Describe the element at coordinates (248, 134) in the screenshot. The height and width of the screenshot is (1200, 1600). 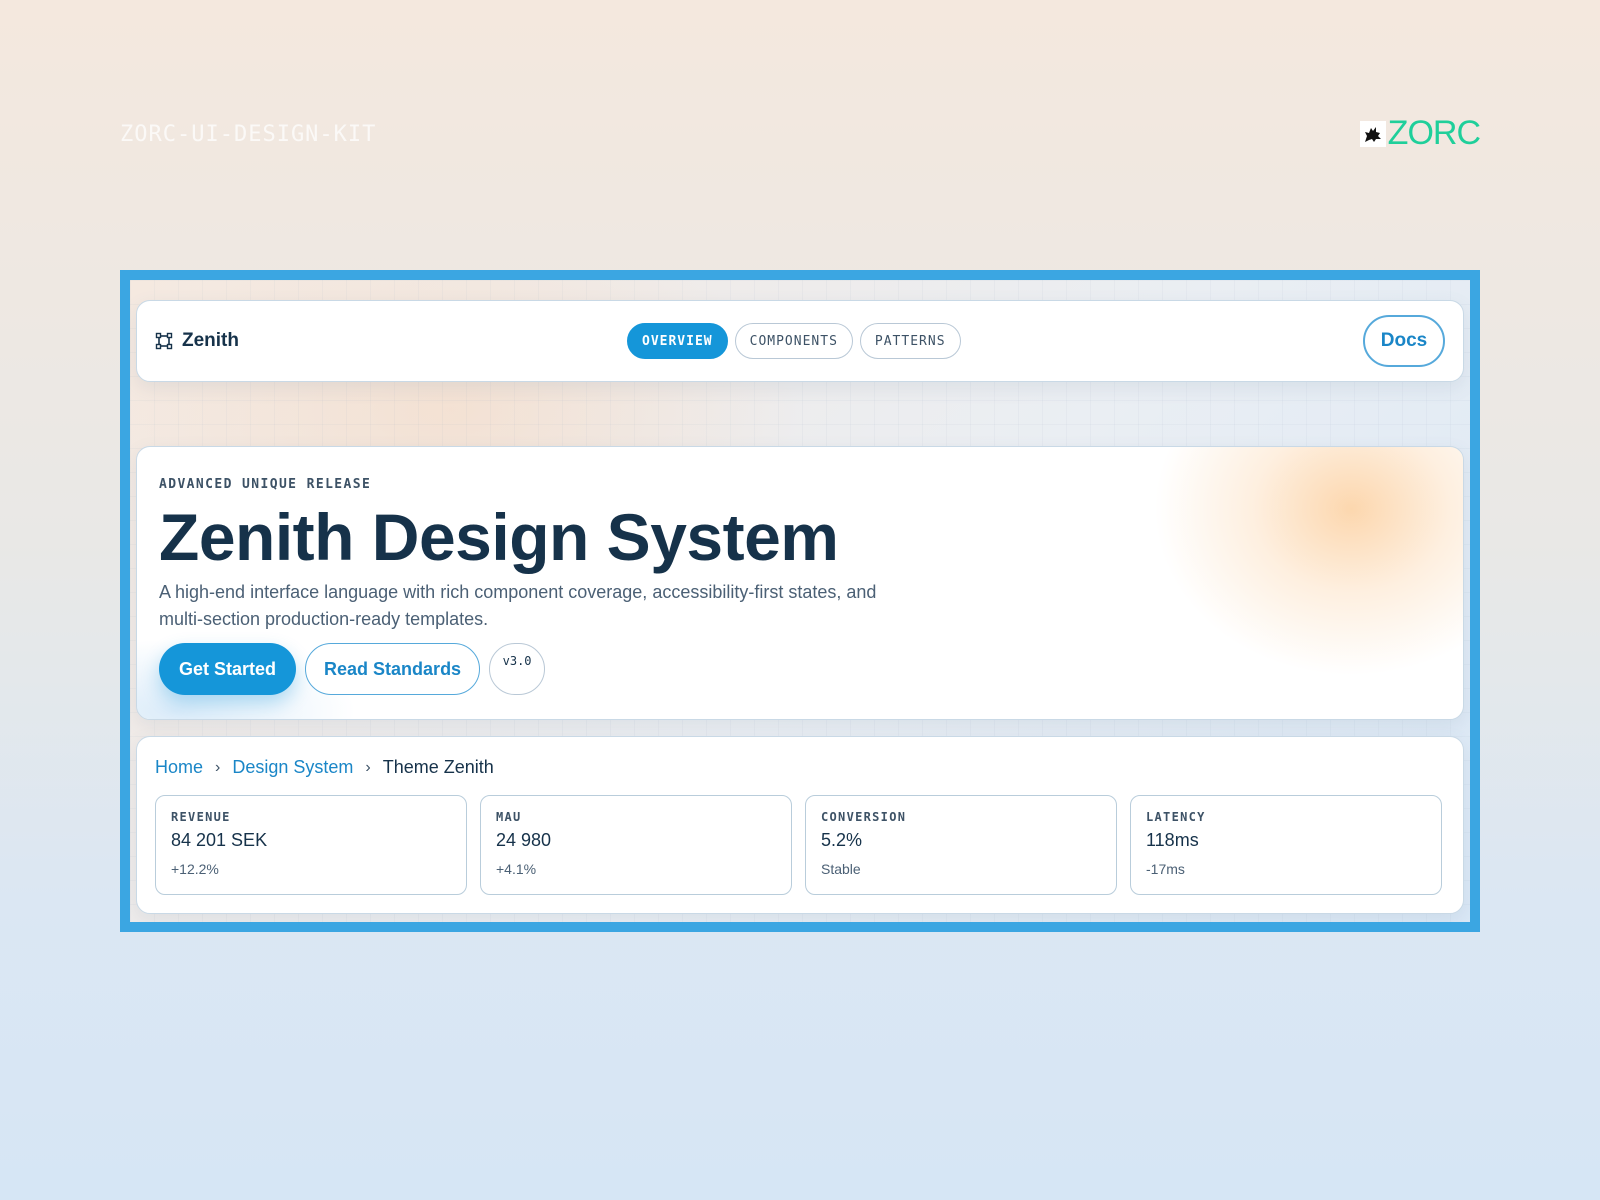
I see `kit-label: ZORC-UI-DESIGN-KIT` at that location.